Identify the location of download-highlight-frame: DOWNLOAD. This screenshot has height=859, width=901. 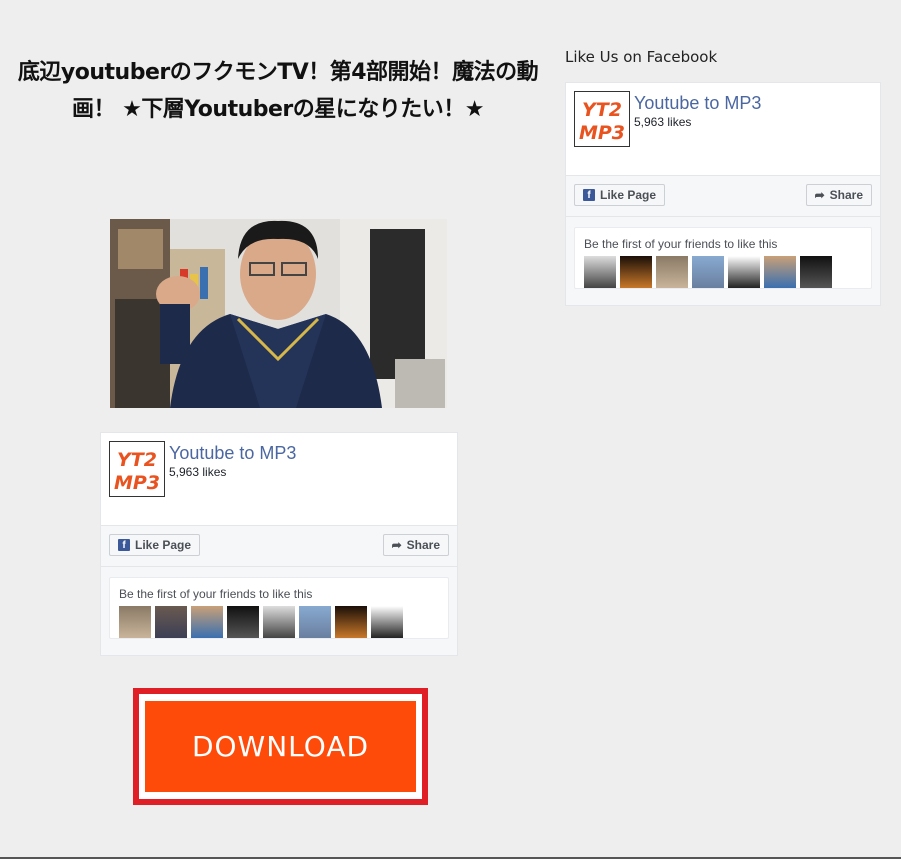
(280, 746).